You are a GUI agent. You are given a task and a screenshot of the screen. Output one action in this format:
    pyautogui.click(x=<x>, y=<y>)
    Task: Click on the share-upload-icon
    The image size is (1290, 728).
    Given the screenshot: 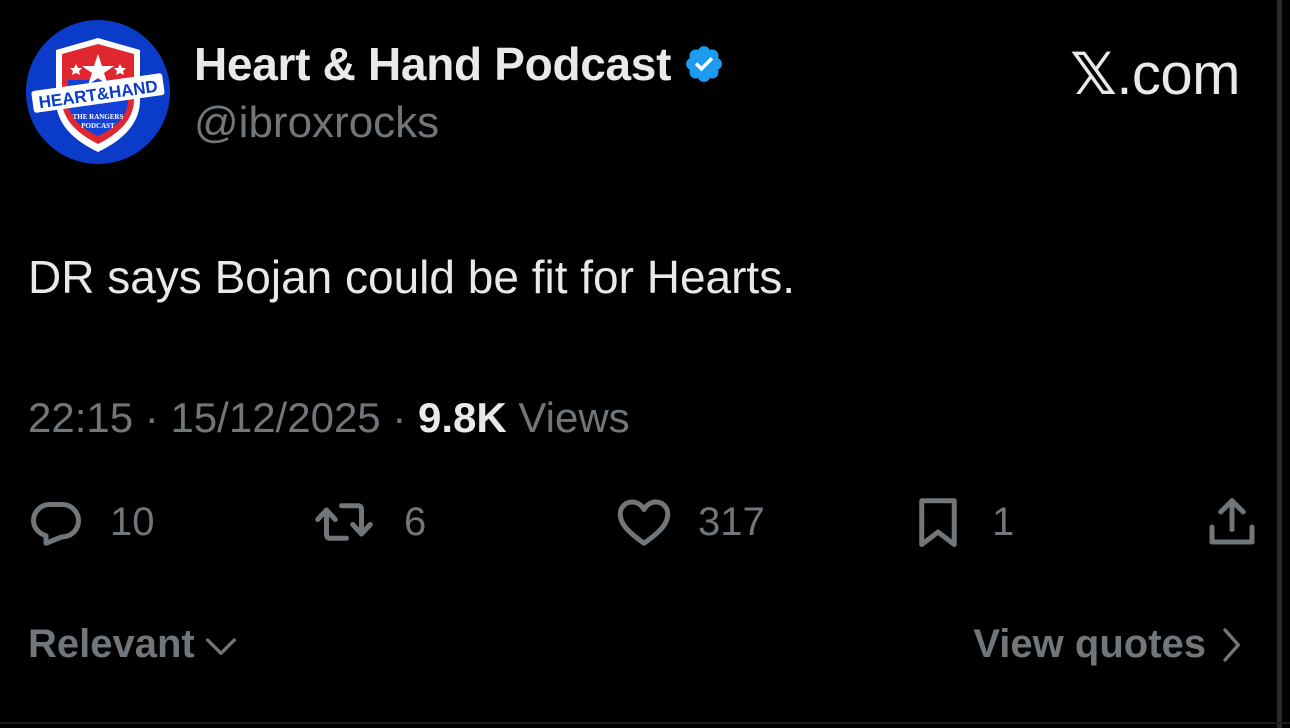 What is the action you would take?
    pyautogui.click(x=1232, y=521)
    